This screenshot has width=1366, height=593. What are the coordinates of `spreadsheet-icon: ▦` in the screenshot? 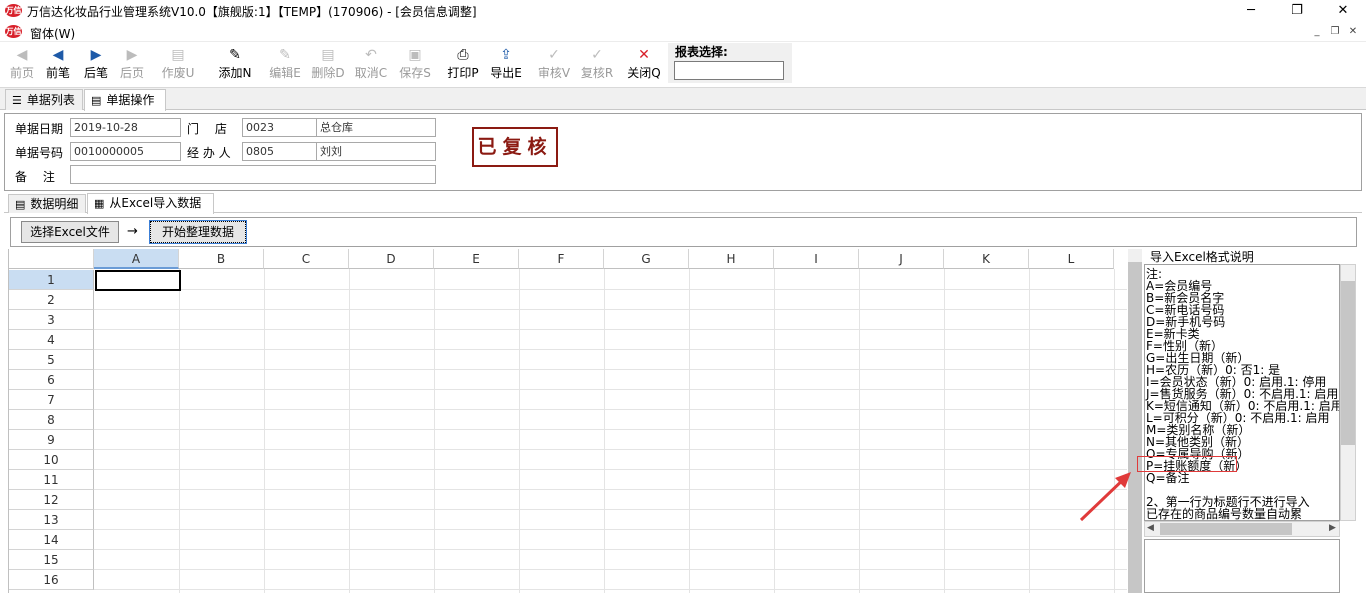 It's located at (99, 203).